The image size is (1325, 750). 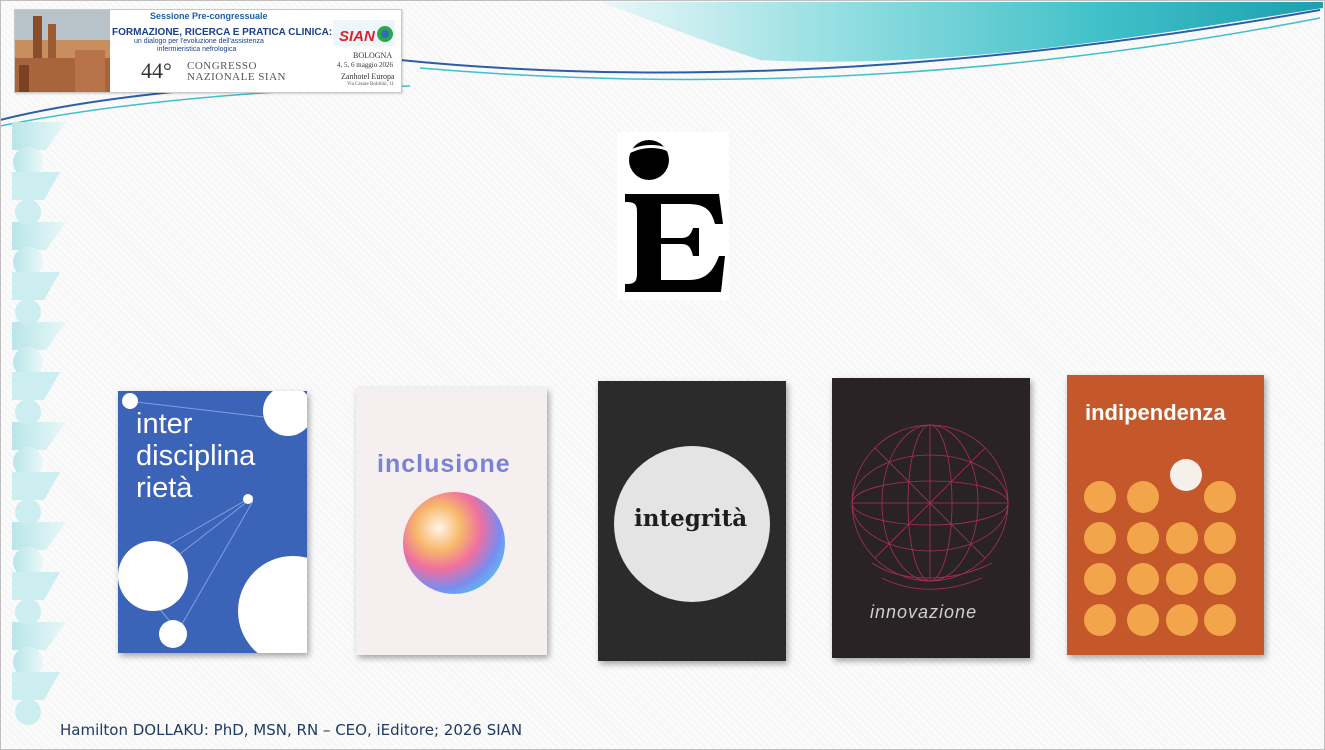 I want to click on book-title: indipendenza, so click(x=1155, y=412).